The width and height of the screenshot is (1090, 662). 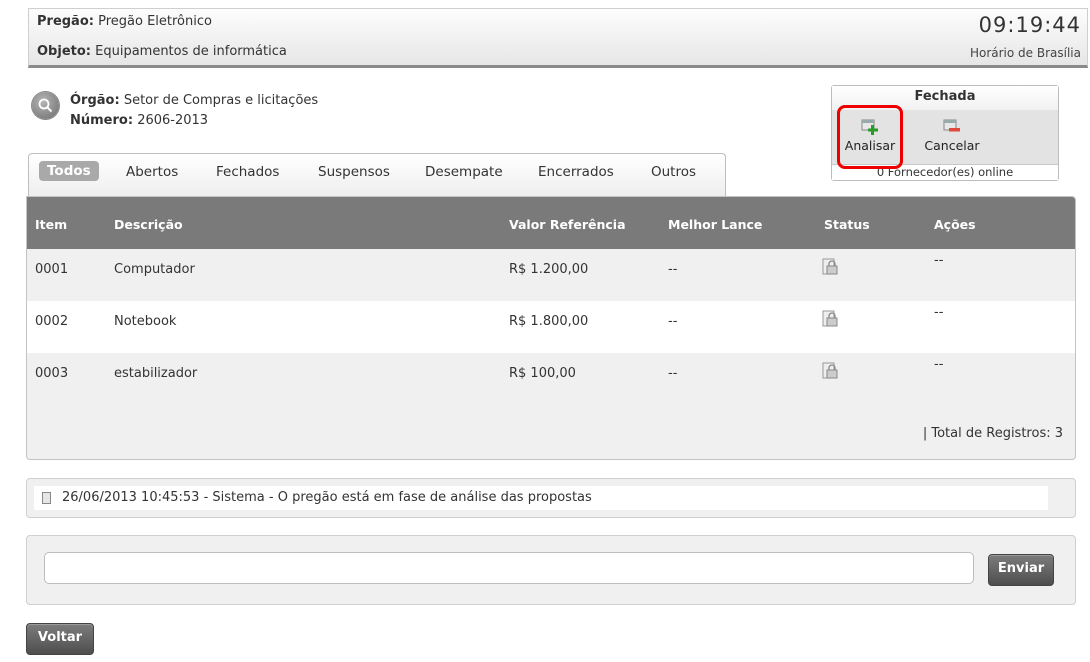 What do you see at coordinates (1021, 570) in the screenshot?
I see `enviar-button: Enviar` at bounding box center [1021, 570].